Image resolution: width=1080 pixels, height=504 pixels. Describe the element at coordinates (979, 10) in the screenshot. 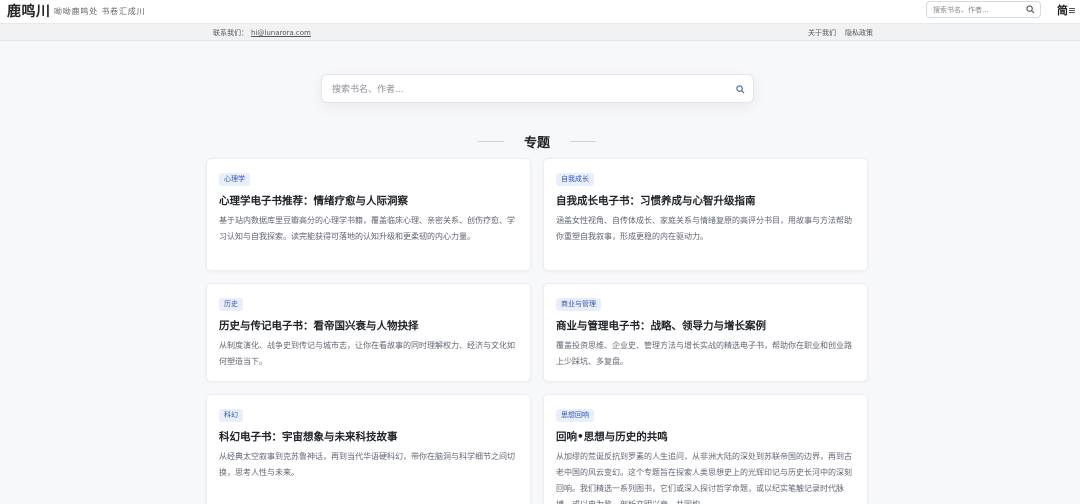

I see `header-search-input` at that location.